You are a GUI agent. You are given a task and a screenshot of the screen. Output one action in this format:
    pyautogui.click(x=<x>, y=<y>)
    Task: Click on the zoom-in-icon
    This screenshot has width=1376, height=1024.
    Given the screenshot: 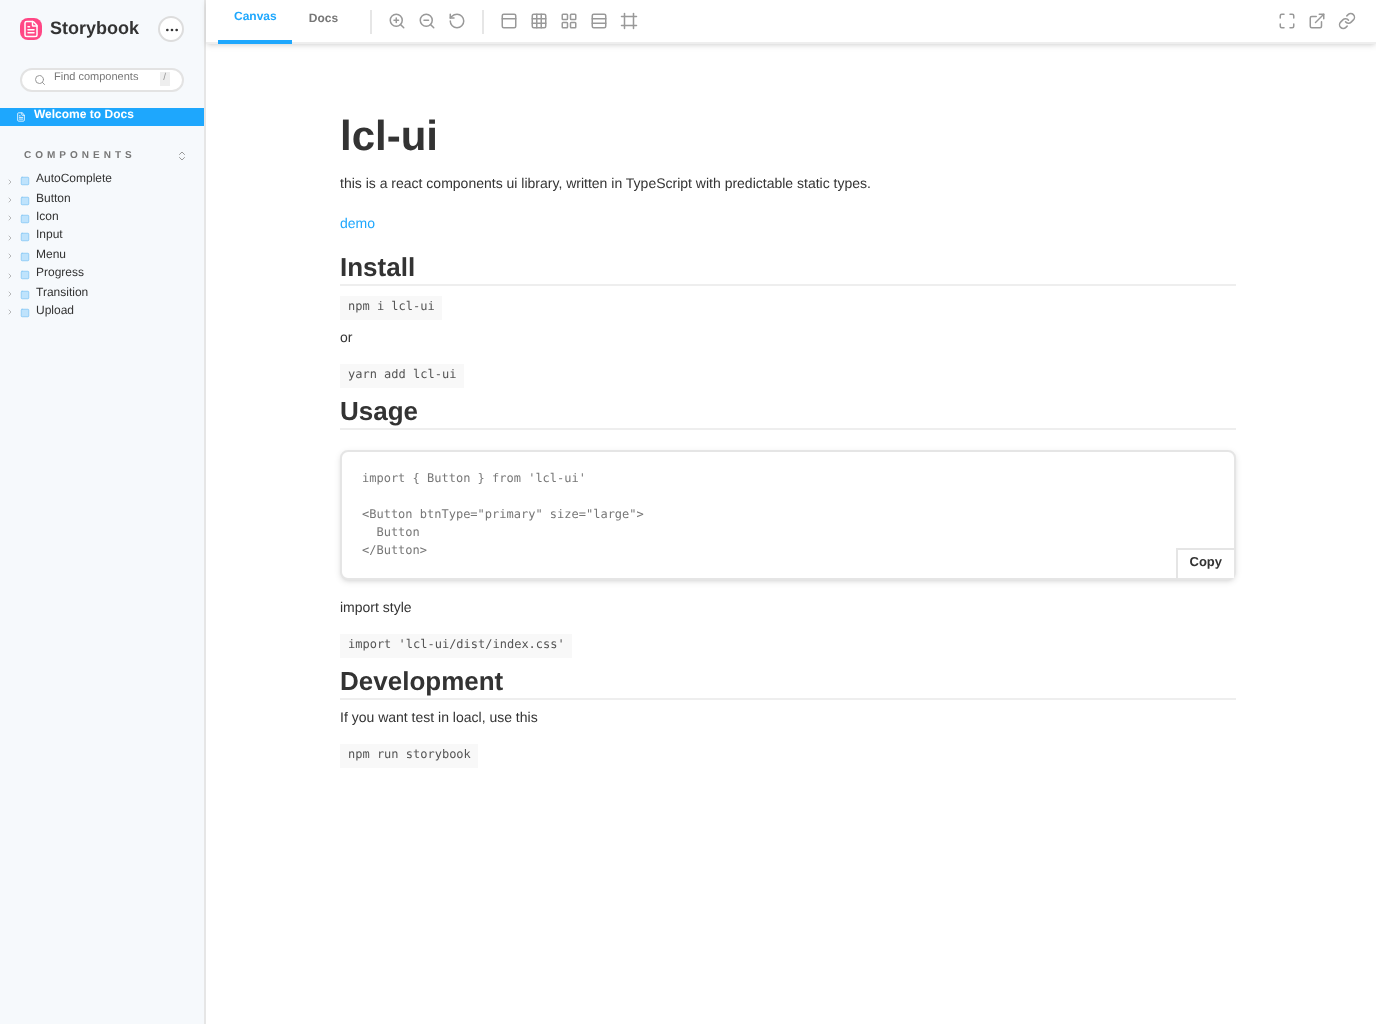 What is the action you would take?
    pyautogui.click(x=397, y=21)
    